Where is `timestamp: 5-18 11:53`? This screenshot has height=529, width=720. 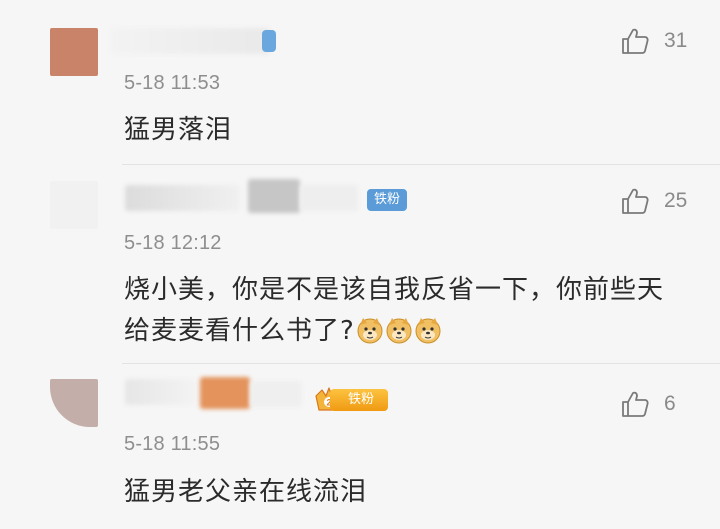
timestamp: 5-18 11:53 is located at coordinates (172, 83).